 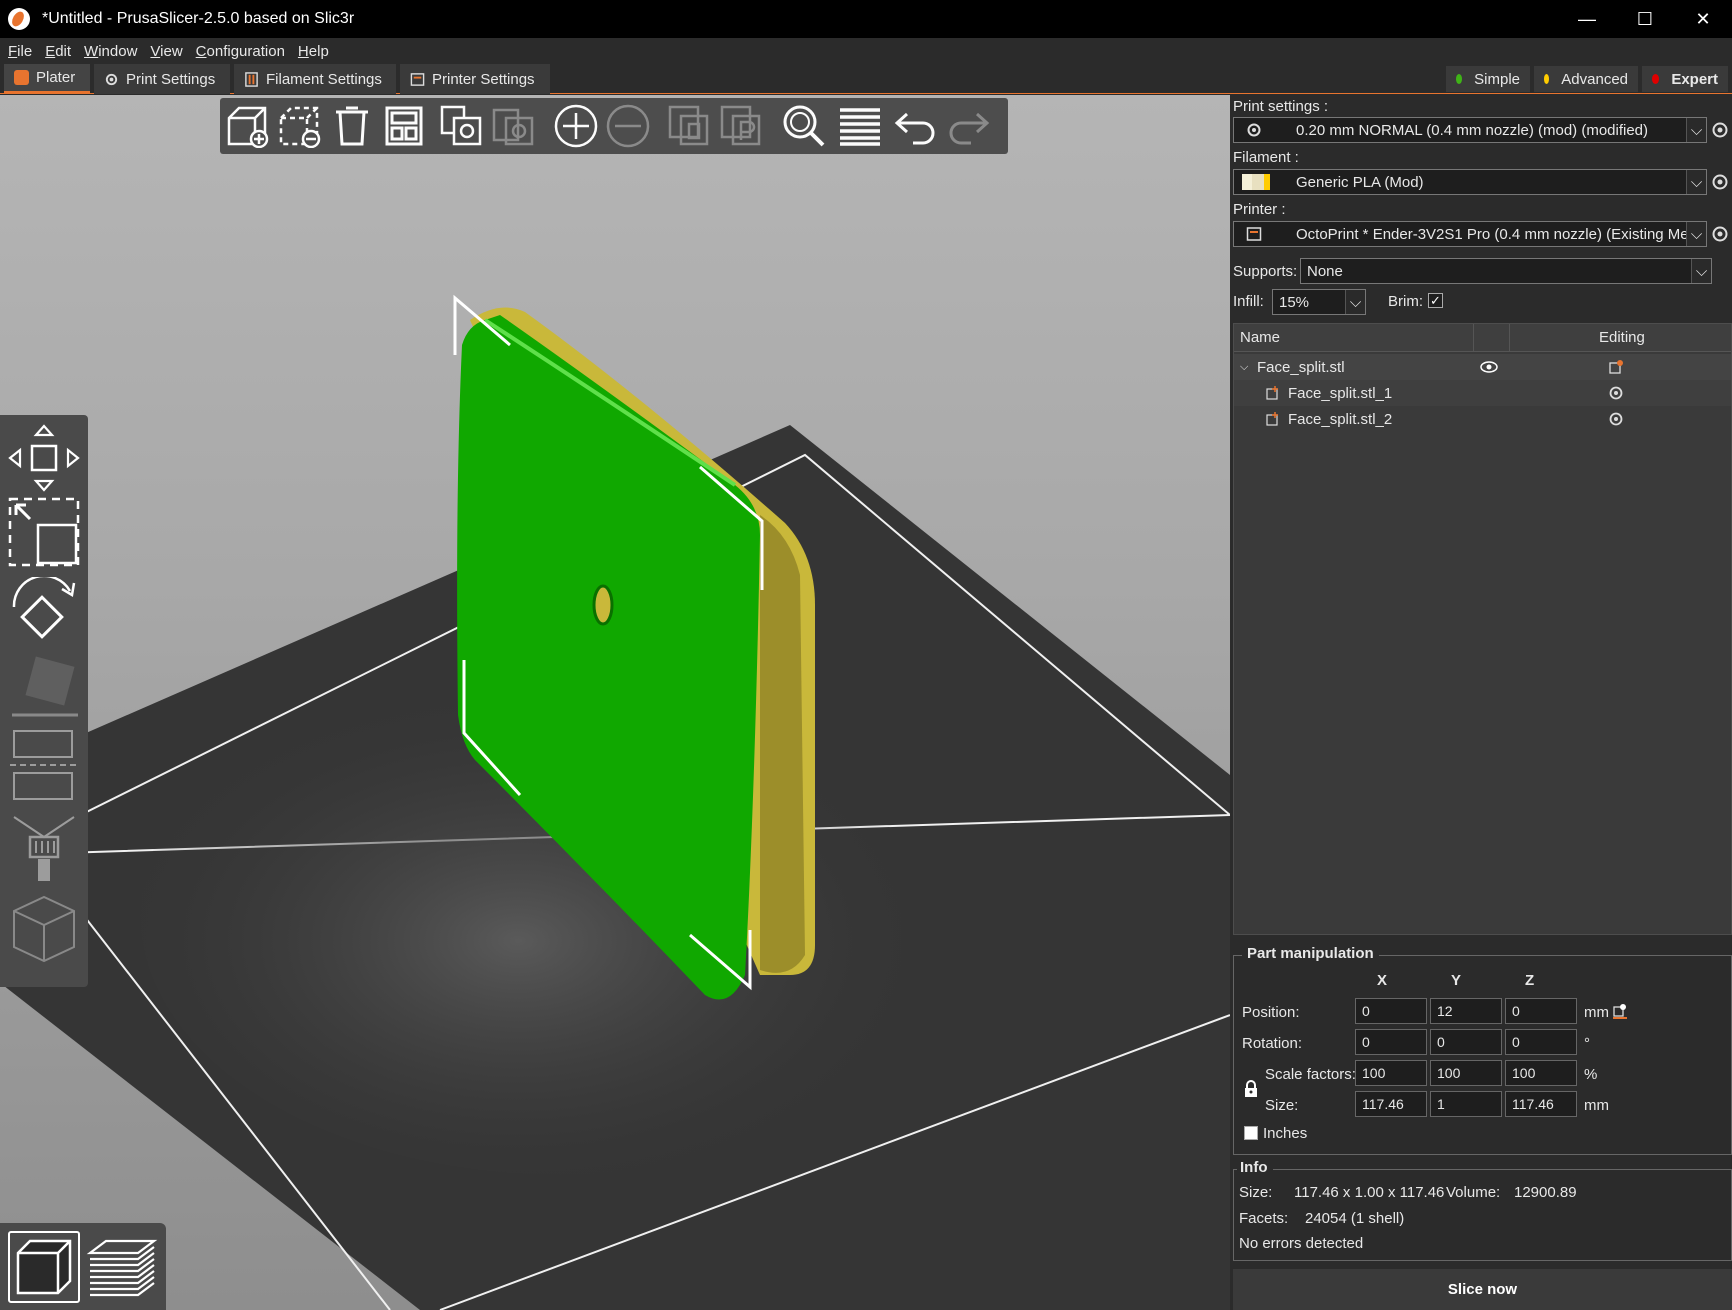 What do you see at coordinates (1466, 1011) in the screenshot?
I see `position-y-input: 12` at bounding box center [1466, 1011].